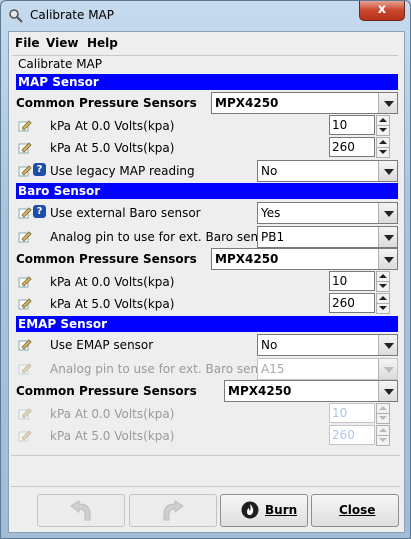 The width and height of the screenshot is (411, 539). Describe the element at coordinates (106, 259) in the screenshot. I see `baro-common-label: Common Pressure Sensors` at that location.